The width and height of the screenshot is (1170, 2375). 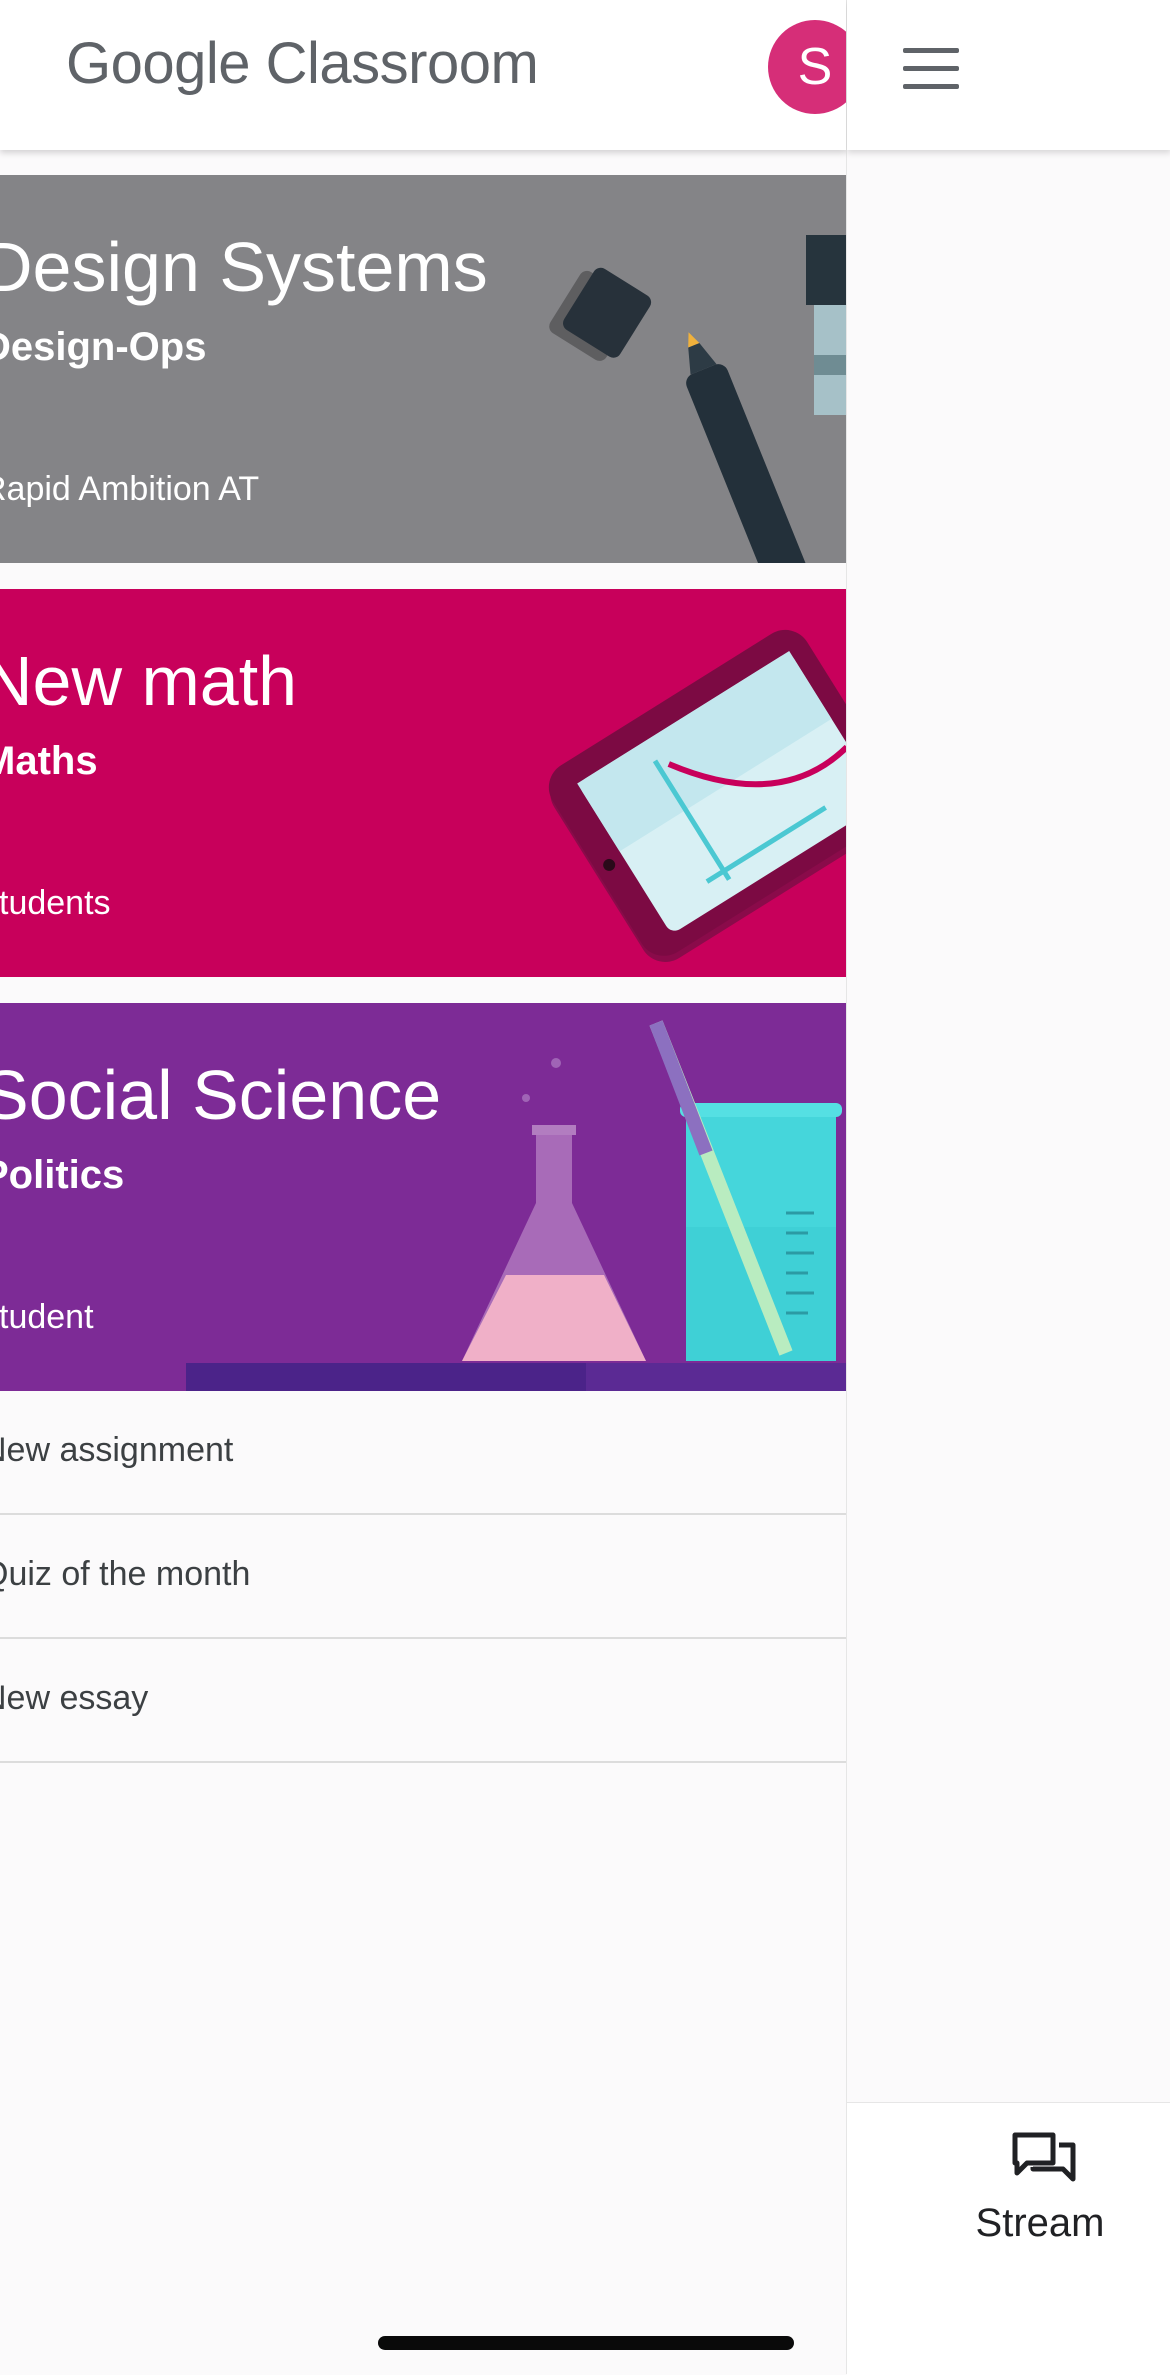 I want to click on class-title: New math, so click(x=149, y=681).